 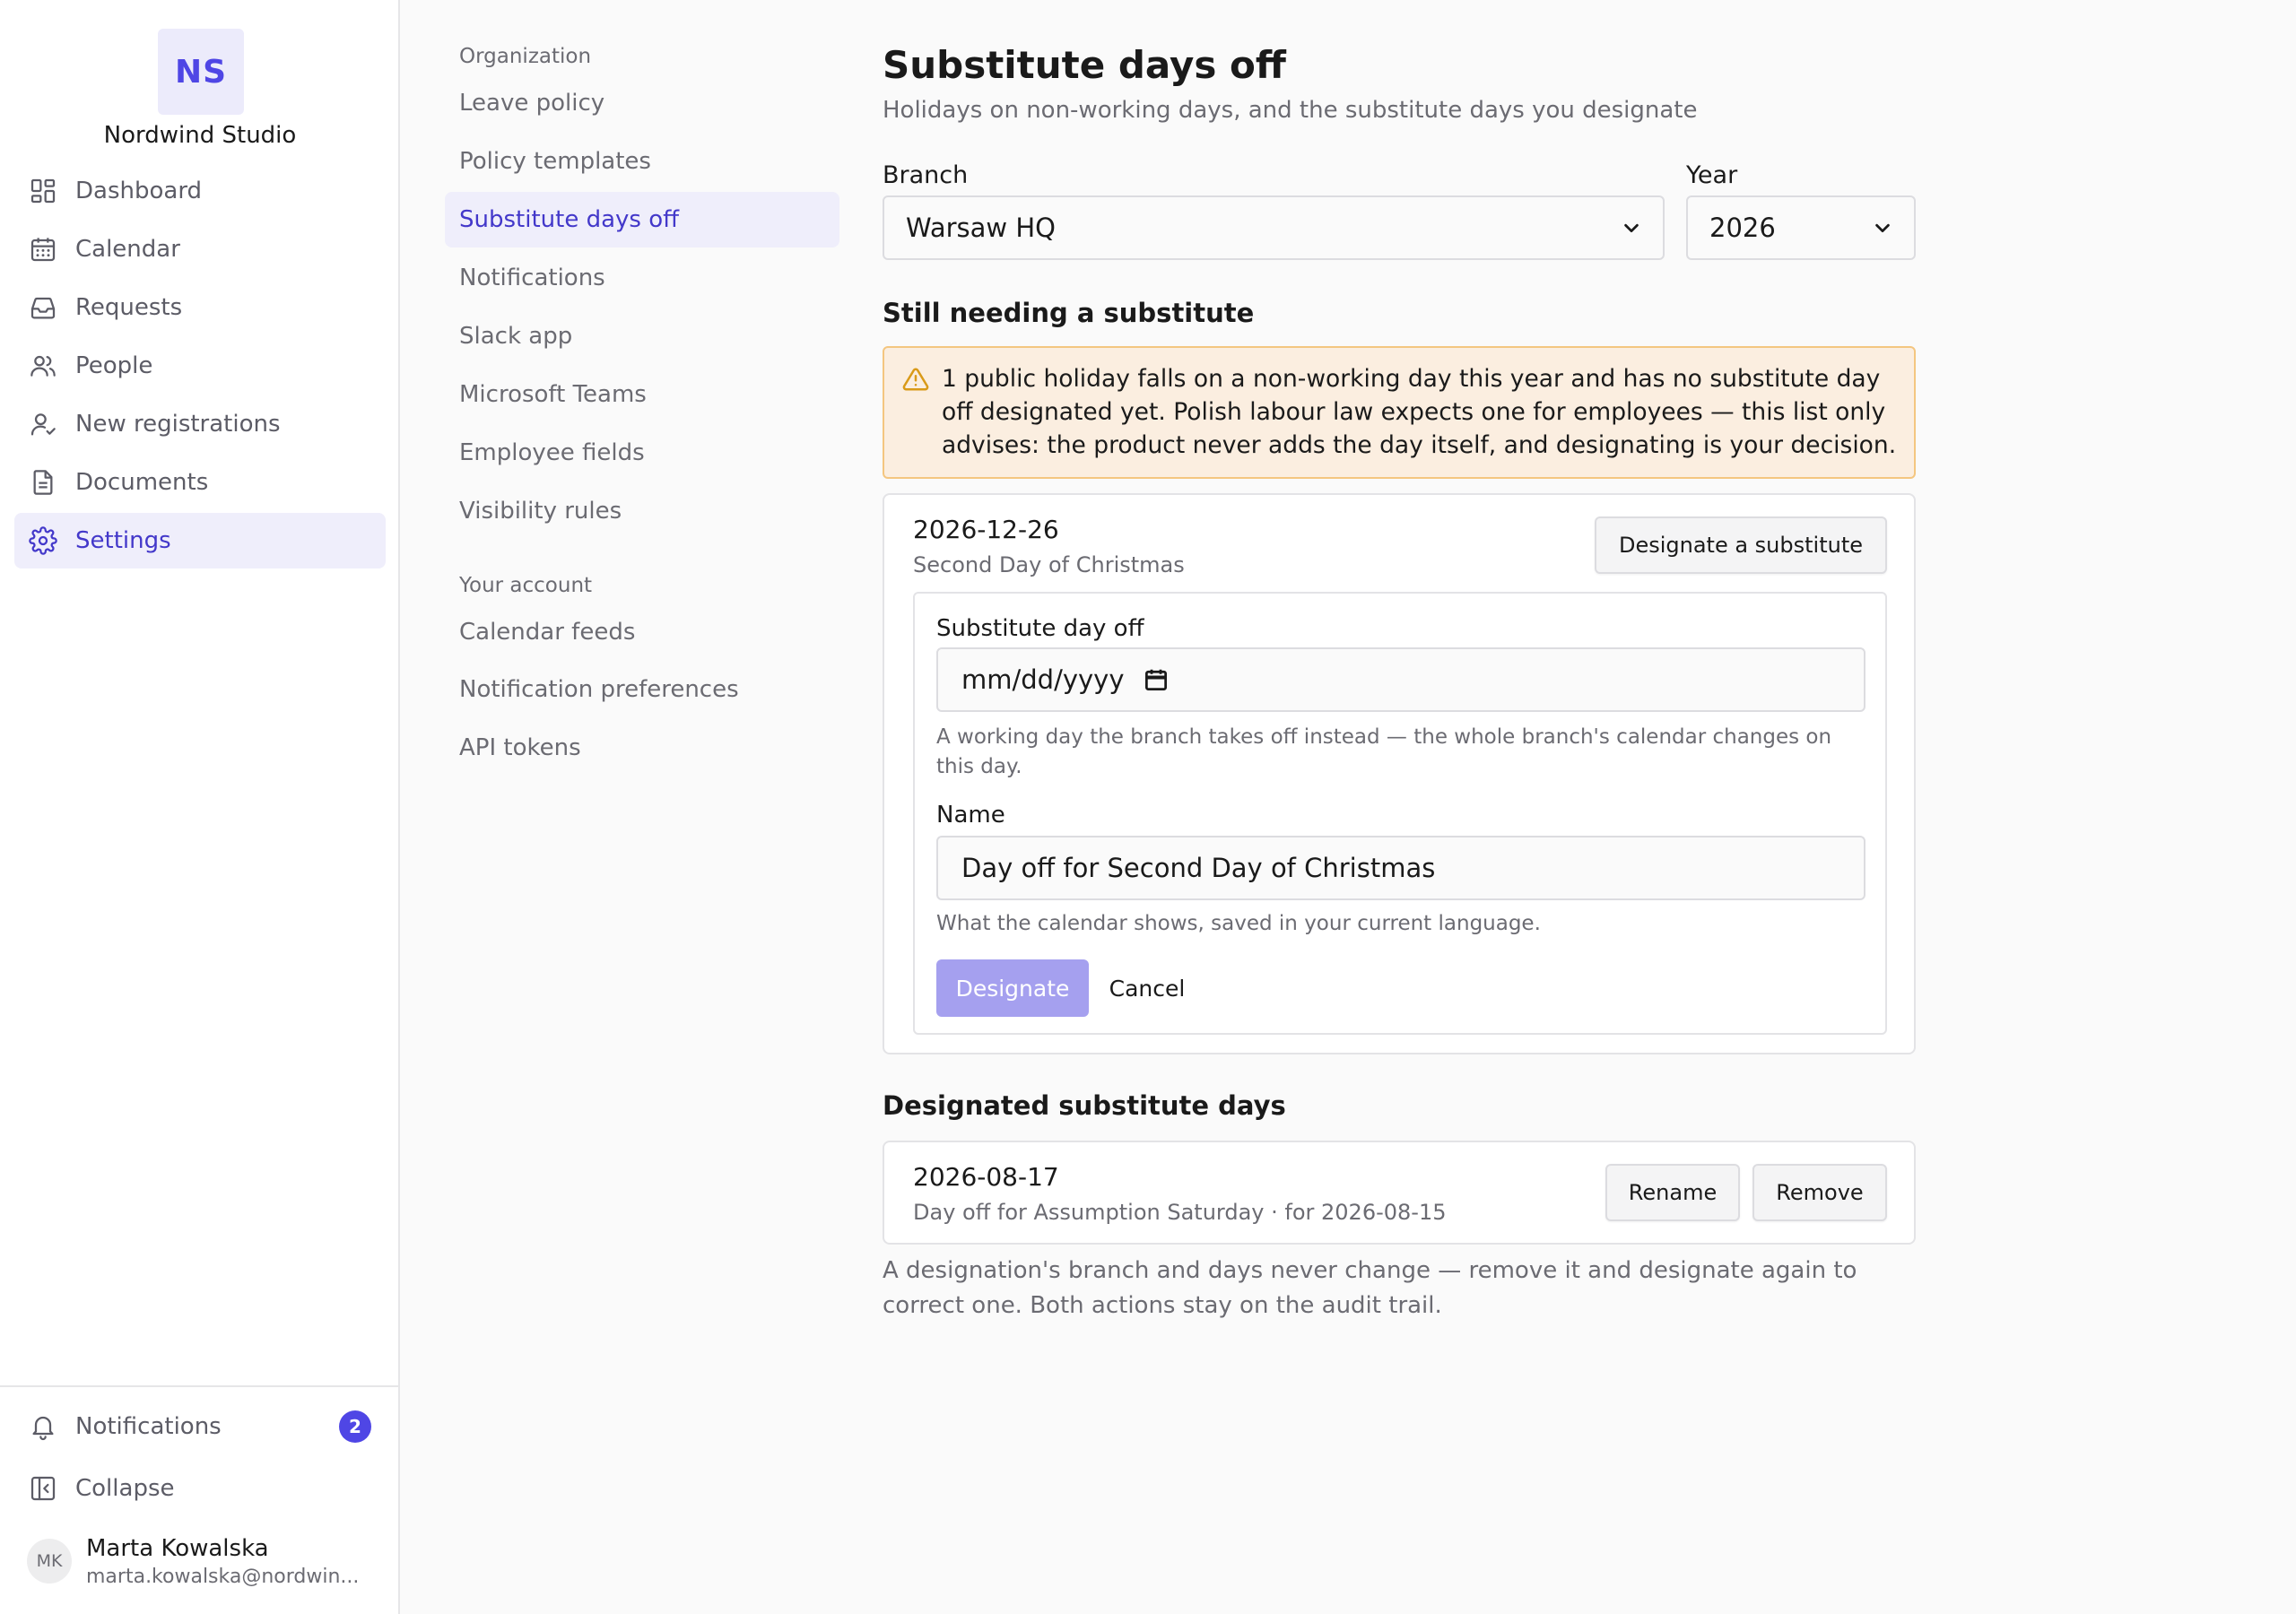 What do you see at coordinates (129, 307) in the screenshot?
I see `sidebar-item-label: Requests` at bounding box center [129, 307].